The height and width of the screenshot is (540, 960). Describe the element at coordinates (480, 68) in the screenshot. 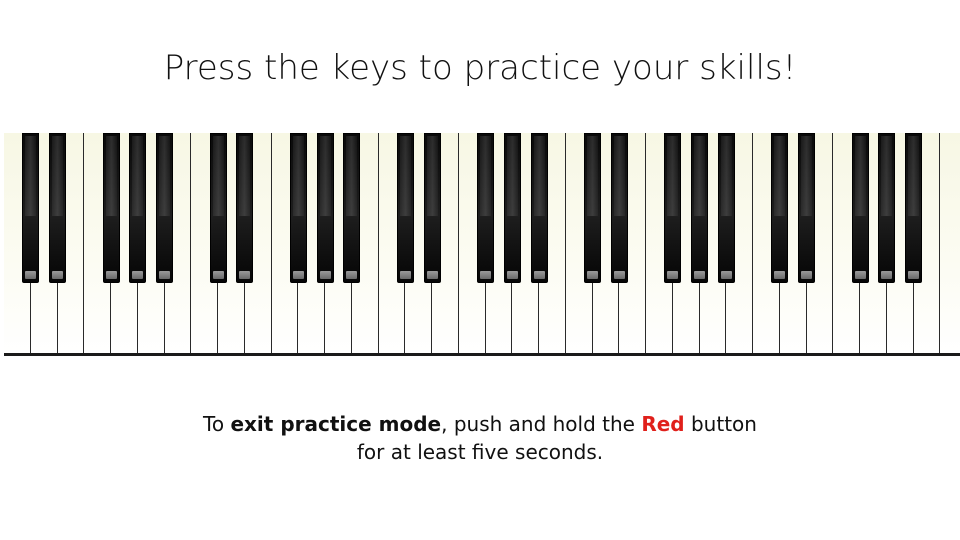

I see `page-title: Press the keys to practice your skills!` at that location.